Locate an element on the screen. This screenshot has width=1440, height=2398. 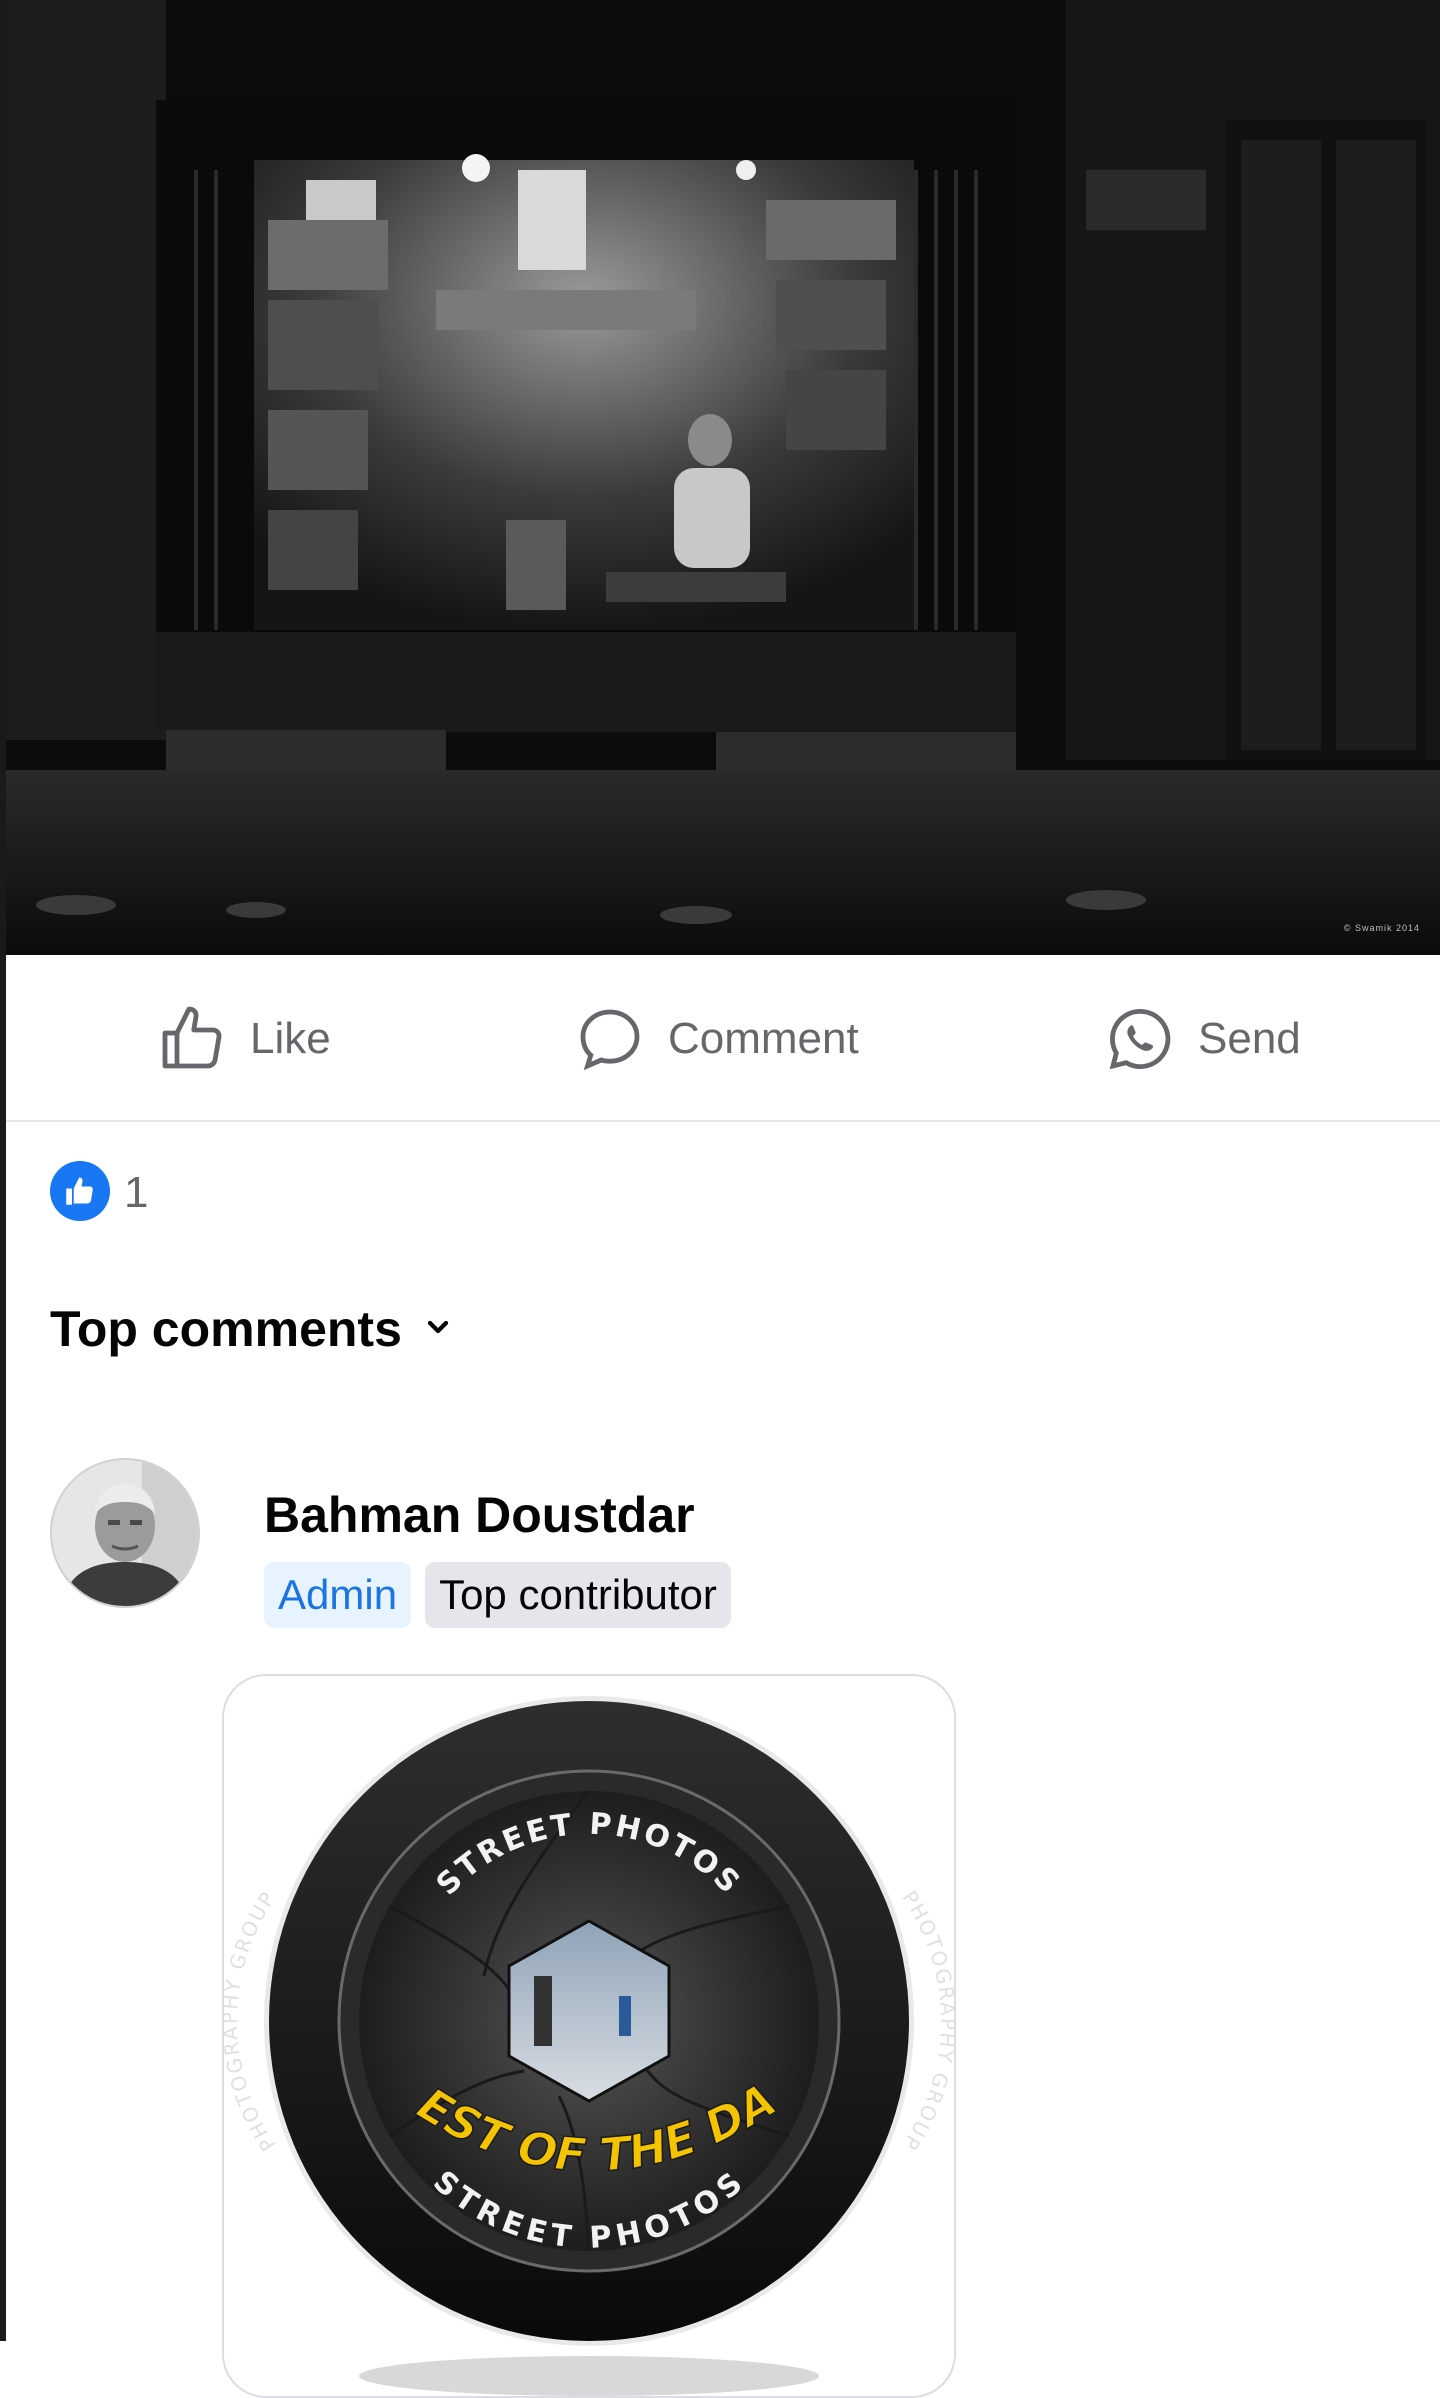
commenter-avatar is located at coordinates (125, 1533).